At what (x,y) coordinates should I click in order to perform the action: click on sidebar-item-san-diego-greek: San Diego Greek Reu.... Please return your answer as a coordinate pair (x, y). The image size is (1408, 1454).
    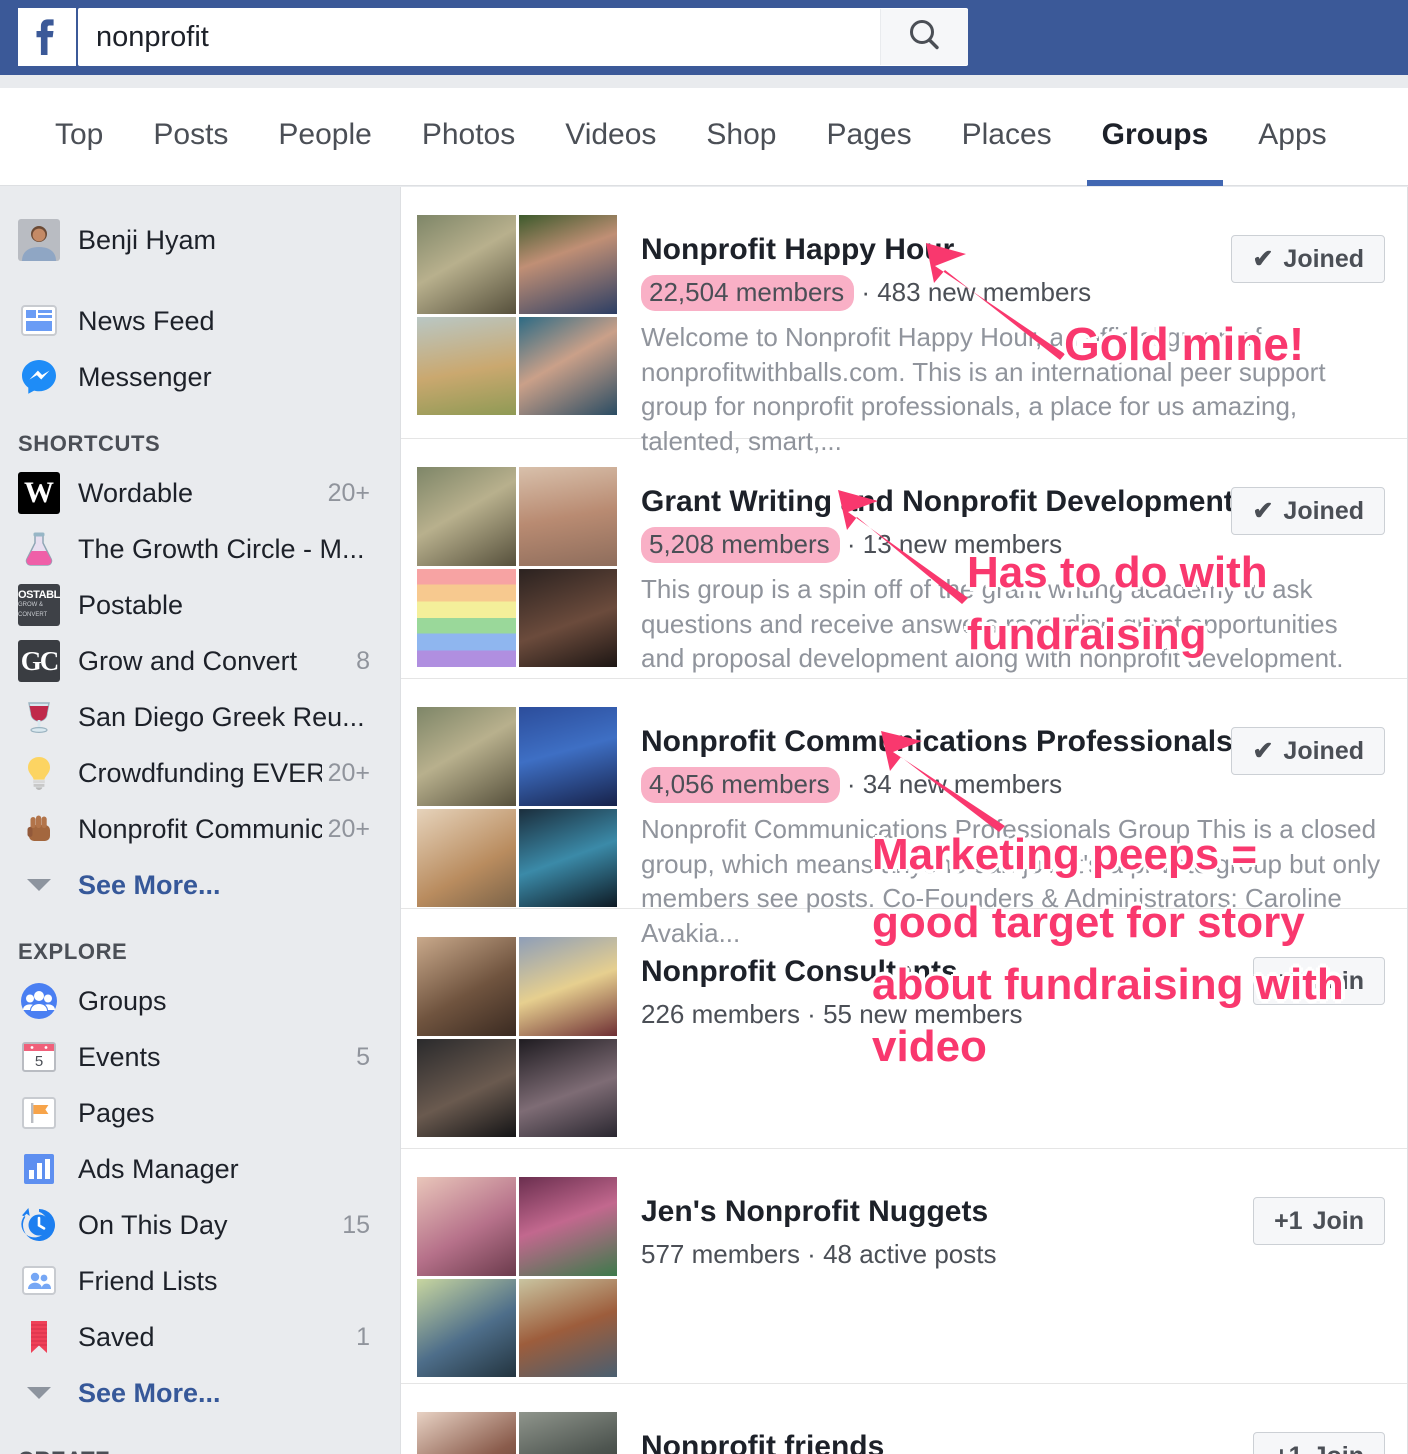
    Looking at the image, I should click on (196, 717).